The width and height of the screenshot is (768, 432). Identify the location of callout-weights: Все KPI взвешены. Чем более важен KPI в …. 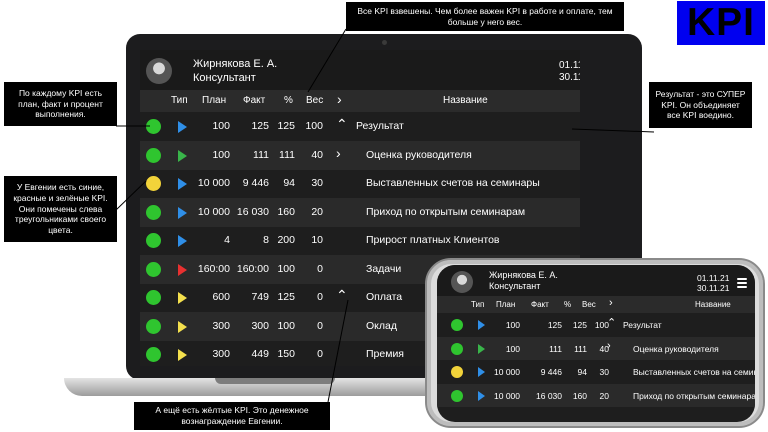
(485, 16).